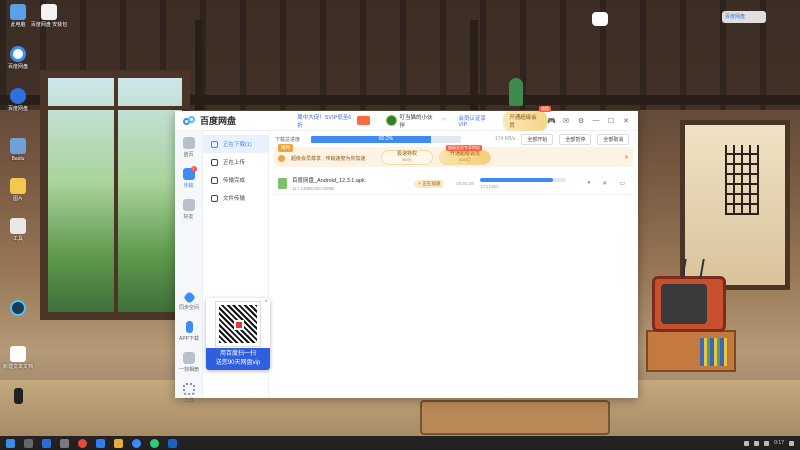 This screenshot has height=450, width=800. I want to click on desktop-icon-app, so click(18, 308).